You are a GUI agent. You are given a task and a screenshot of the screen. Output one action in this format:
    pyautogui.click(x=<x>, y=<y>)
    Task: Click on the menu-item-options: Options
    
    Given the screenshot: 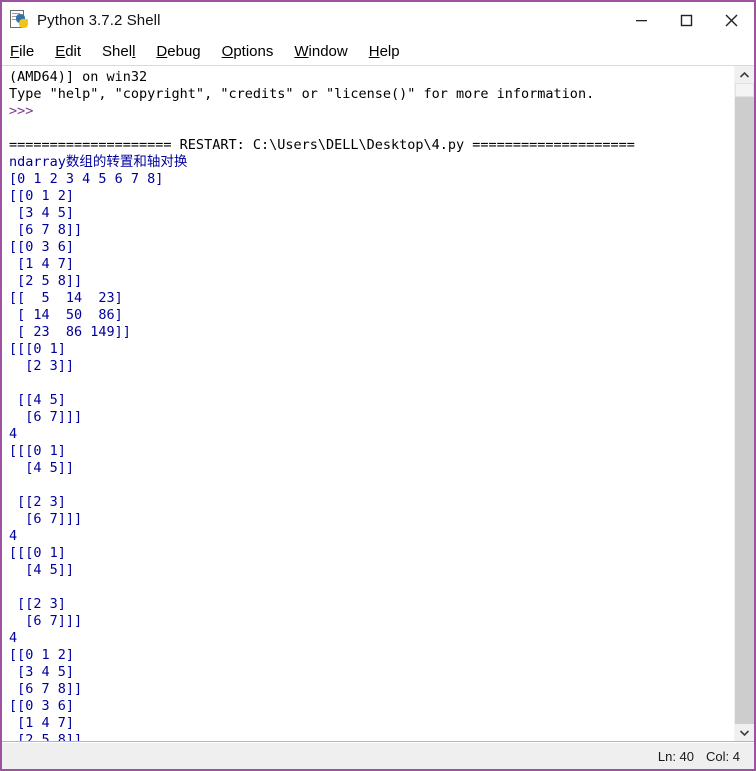 What is the action you would take?
    pyautogui.click(x=248, y=51)
    